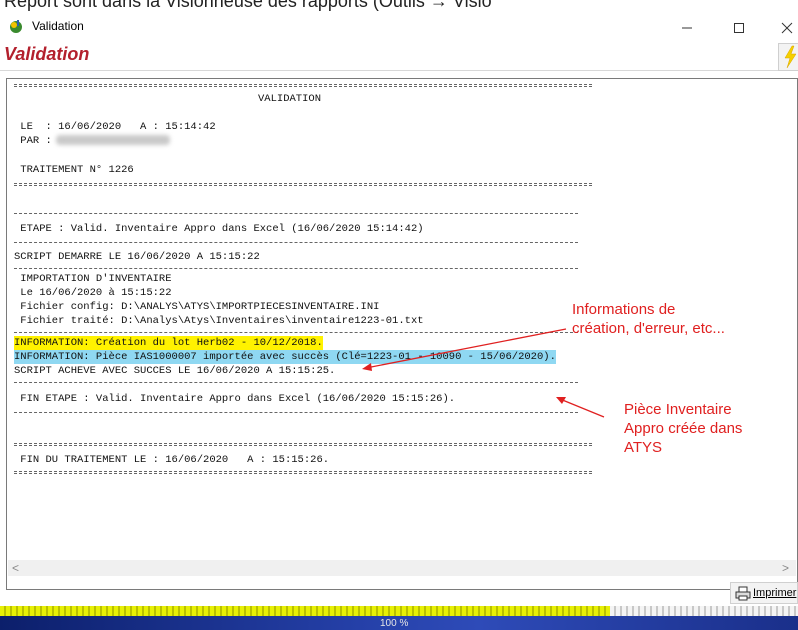 The height and width of the screenshot is (630, 798). Describe the element at coordinates (367, 367) in the screenshot. I see `arrow-info-head` at that location.